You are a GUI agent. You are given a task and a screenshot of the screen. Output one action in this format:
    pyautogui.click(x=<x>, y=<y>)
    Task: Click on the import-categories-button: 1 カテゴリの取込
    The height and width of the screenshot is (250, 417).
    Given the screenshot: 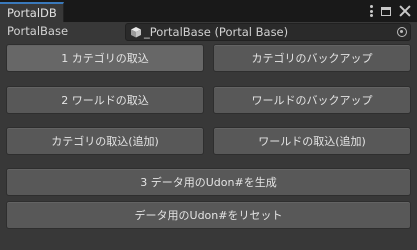 What is the action you would take?
    pyautogui.click(x=105, y=58)
    